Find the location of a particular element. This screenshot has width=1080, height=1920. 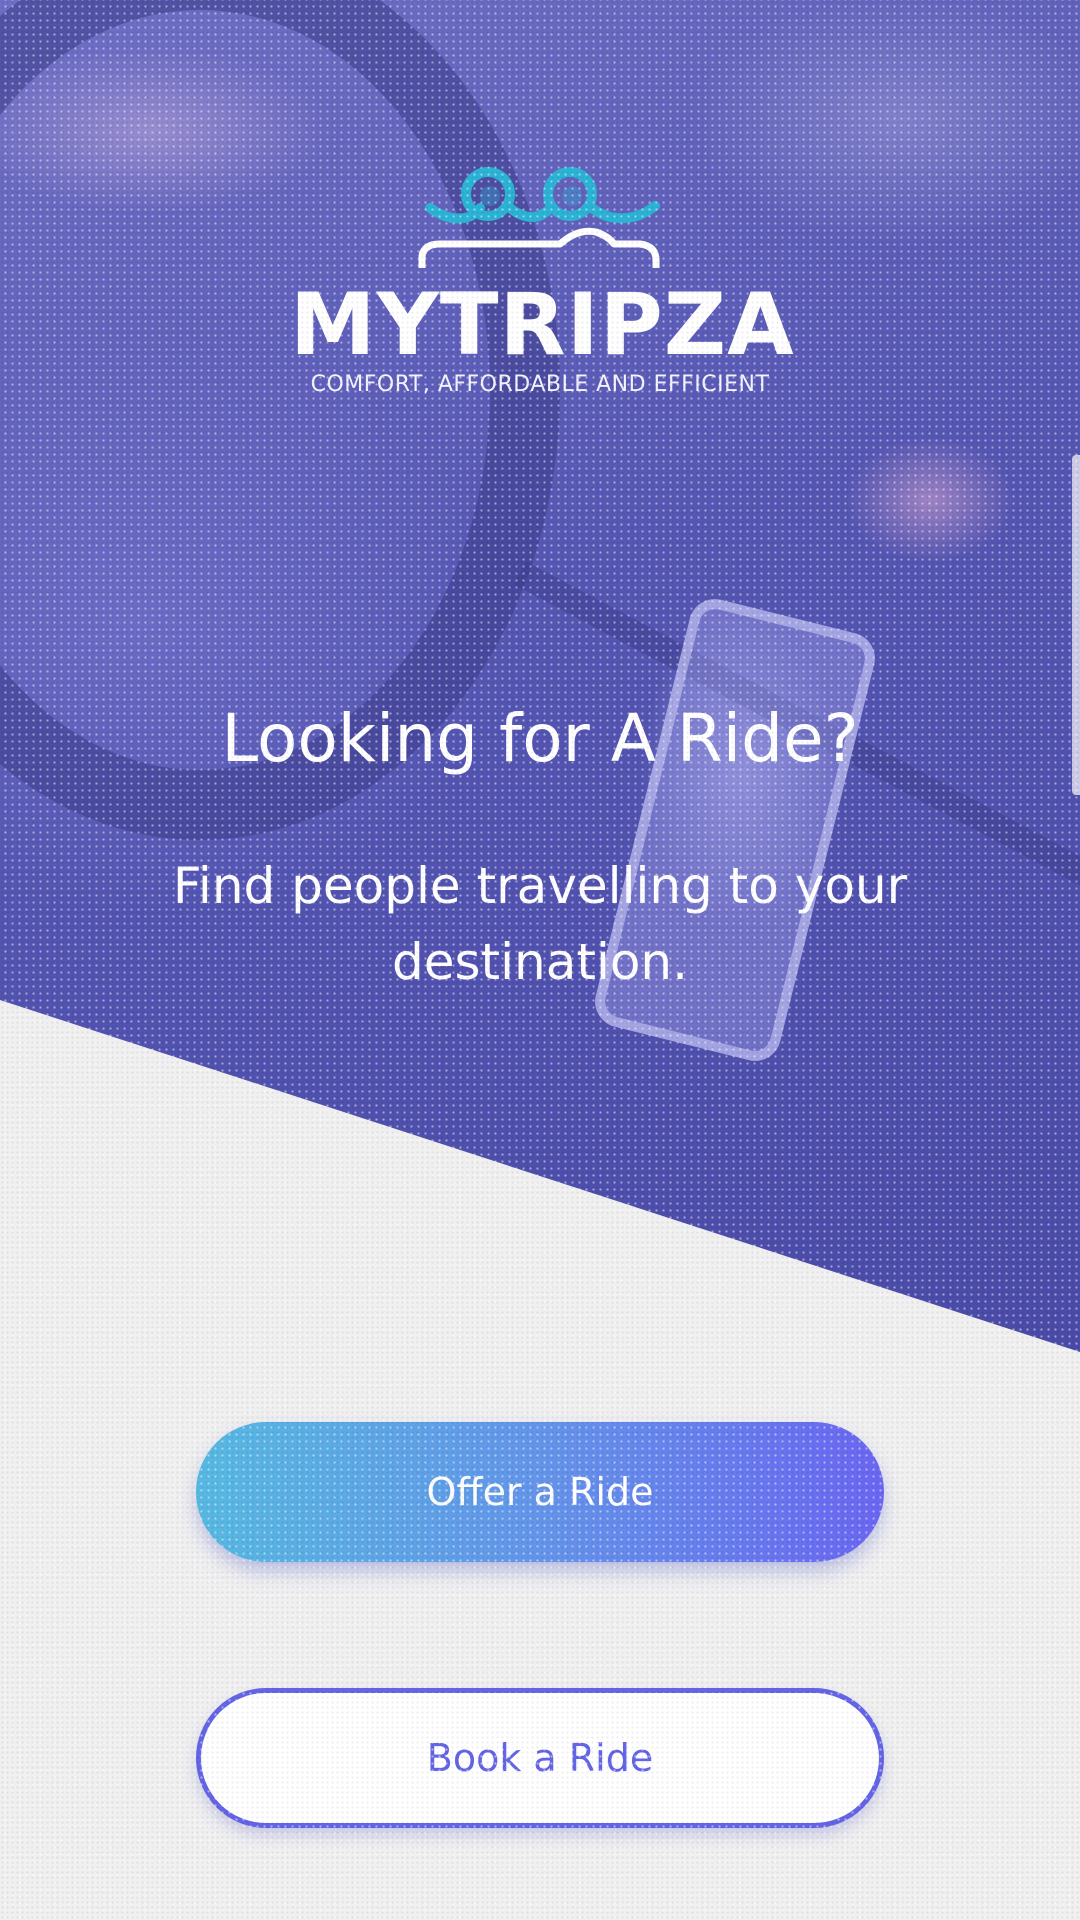

offer-ride-label: Offer a Ride is located at coordinates (540, 1492).